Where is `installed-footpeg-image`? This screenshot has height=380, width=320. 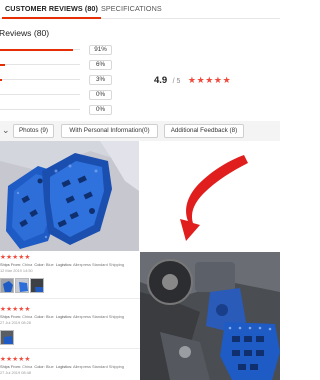 installed-footpeg-image is located at coordinates (210, 316).